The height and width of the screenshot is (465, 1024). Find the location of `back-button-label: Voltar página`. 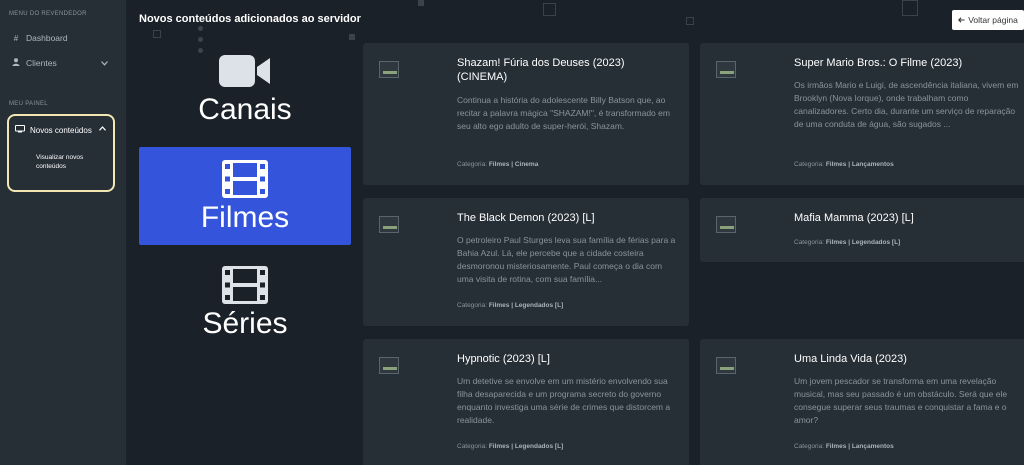

back-button-label: Voltar página is located at coordinates (993, 20).